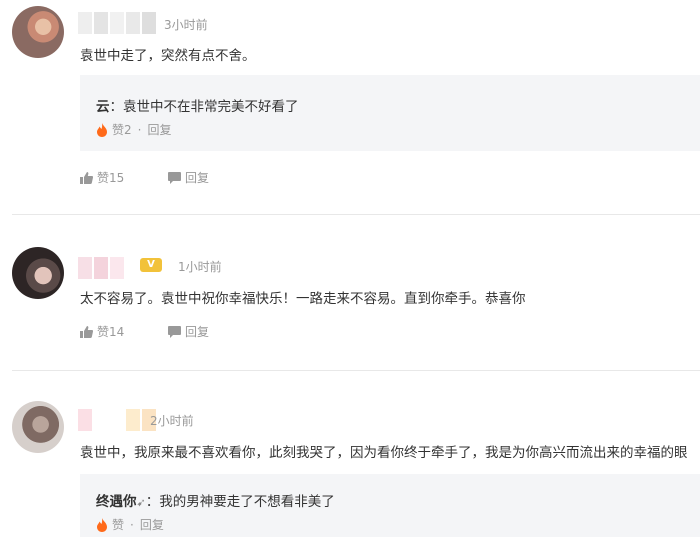 This screenshot has height=537, width=700. What do you see at coordinates (168, 56) in the screenshot?
I see `comment-text: 袁世中走了，突然有点不舍。` at bounding box center [168, 56].